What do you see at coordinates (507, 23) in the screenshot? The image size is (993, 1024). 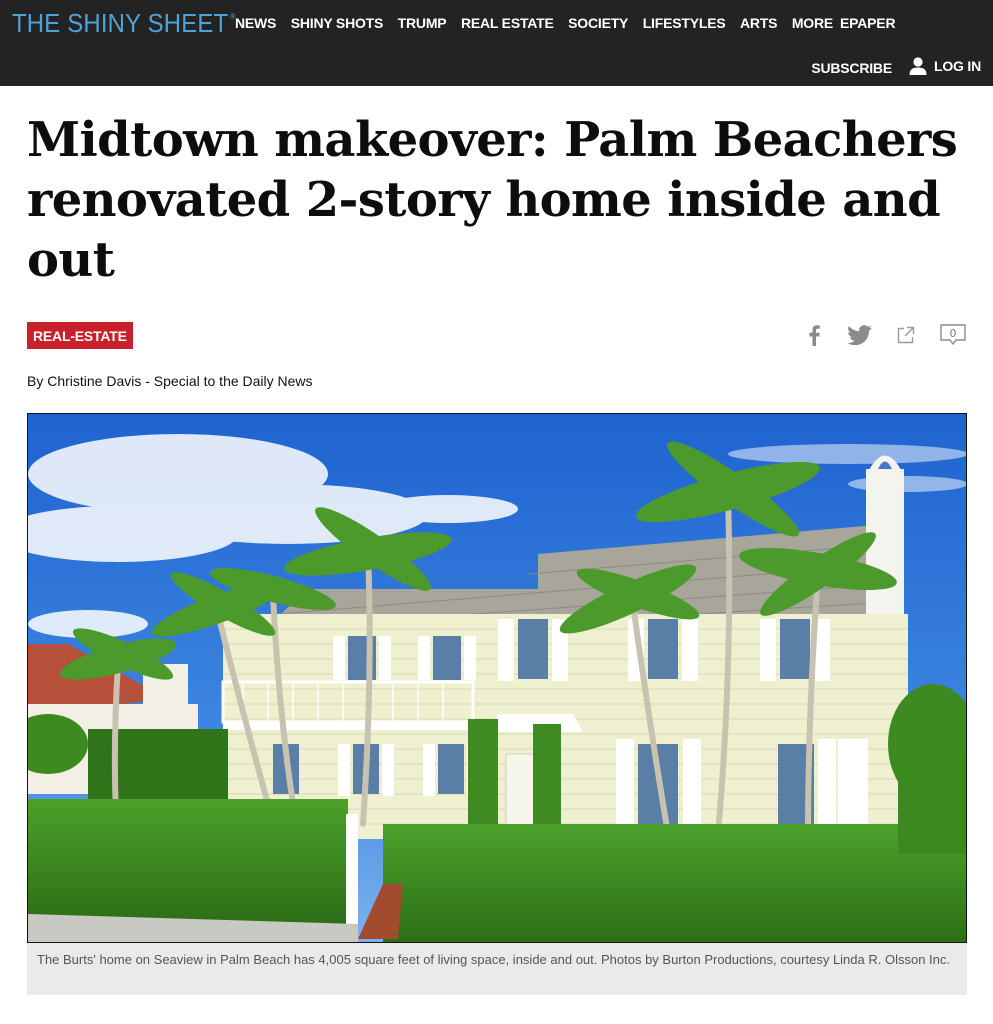 I see `nav-item-real-estate: REAL ESTATE` at bounding box center [507, 23].